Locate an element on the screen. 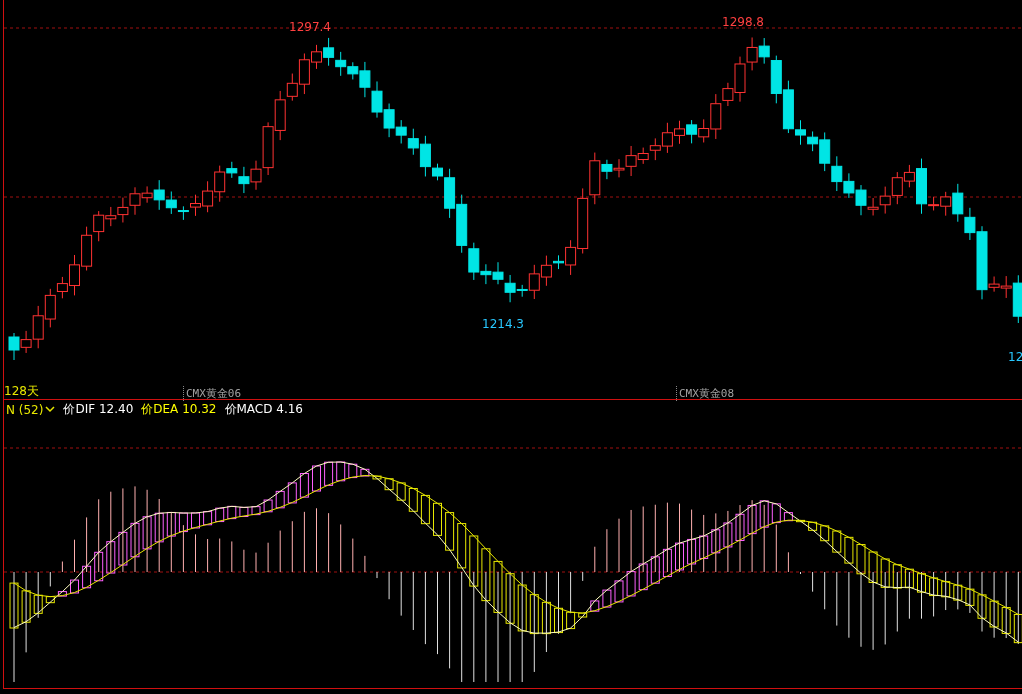 Image resolution: width=1022 pixels, height=694 pixels. price-label: 12 is located at coordinates (1015, 357).